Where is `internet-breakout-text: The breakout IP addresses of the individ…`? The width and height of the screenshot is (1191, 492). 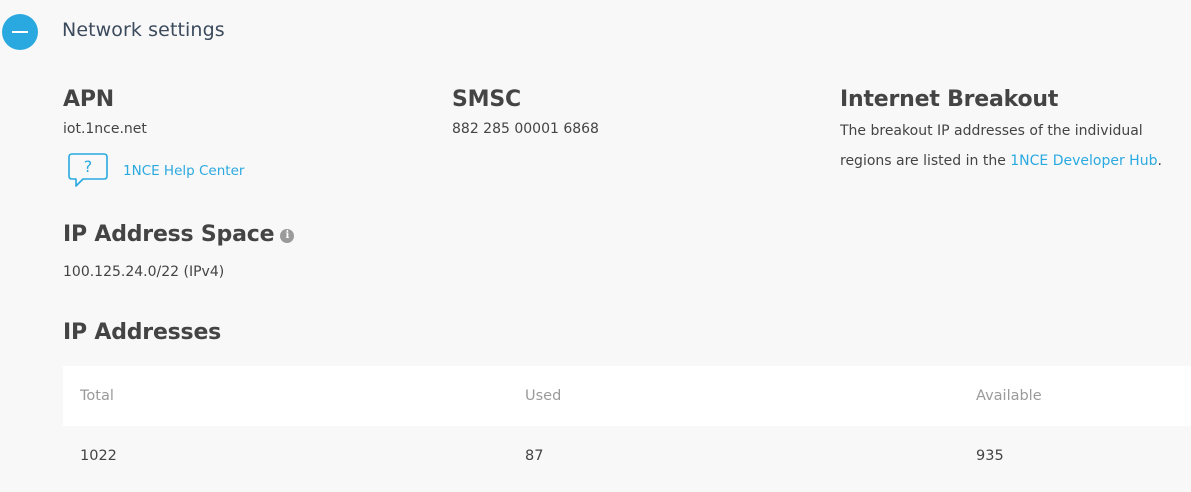
internet-breakout-text: The breakout IP addresses of the individ… is located at coordinates (1012, 146).